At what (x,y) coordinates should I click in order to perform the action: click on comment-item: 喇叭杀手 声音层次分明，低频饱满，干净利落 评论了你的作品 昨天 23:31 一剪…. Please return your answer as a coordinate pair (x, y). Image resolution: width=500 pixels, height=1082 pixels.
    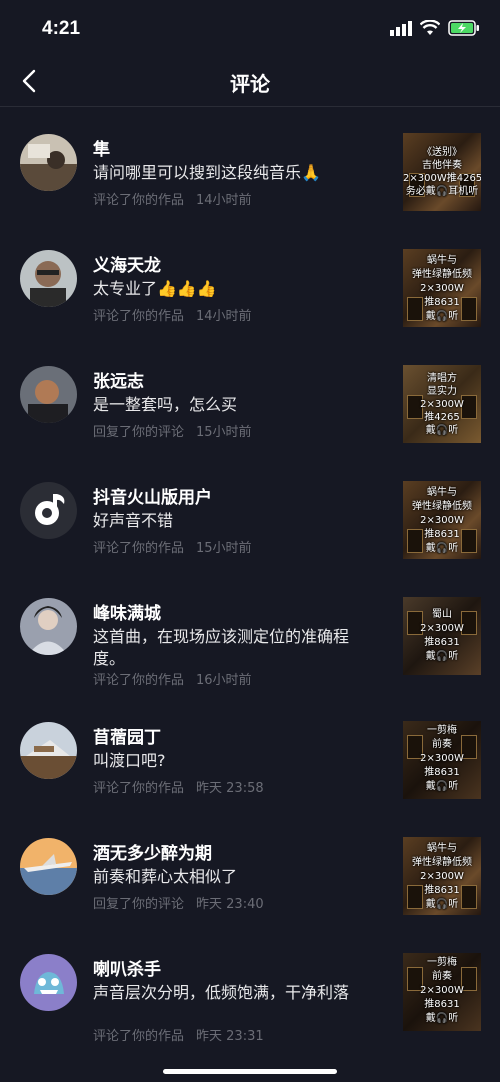
    Looking at the image, I should click on (250, 989).